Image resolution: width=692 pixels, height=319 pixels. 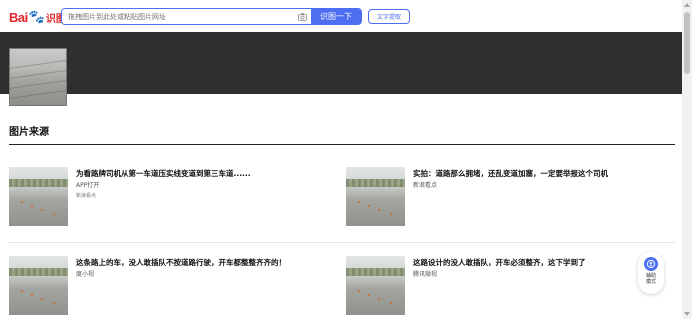 I want to click on scroll-up-icon, so click(x=687, y=5).